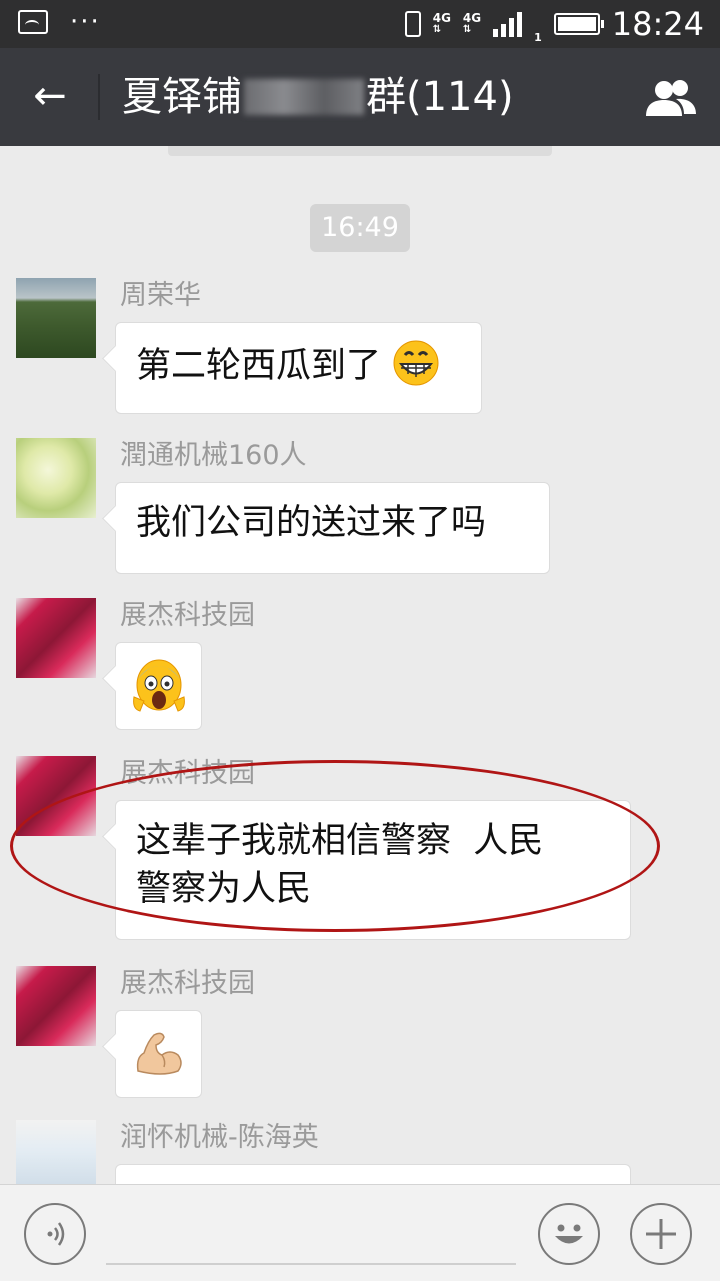 The width and height of the screenshot is (720, 1281). What do you see at coordinates (224, 889) in the screenshot?
I see `message-text-line-2: 警察为人民` at bounding box center [224, 889].